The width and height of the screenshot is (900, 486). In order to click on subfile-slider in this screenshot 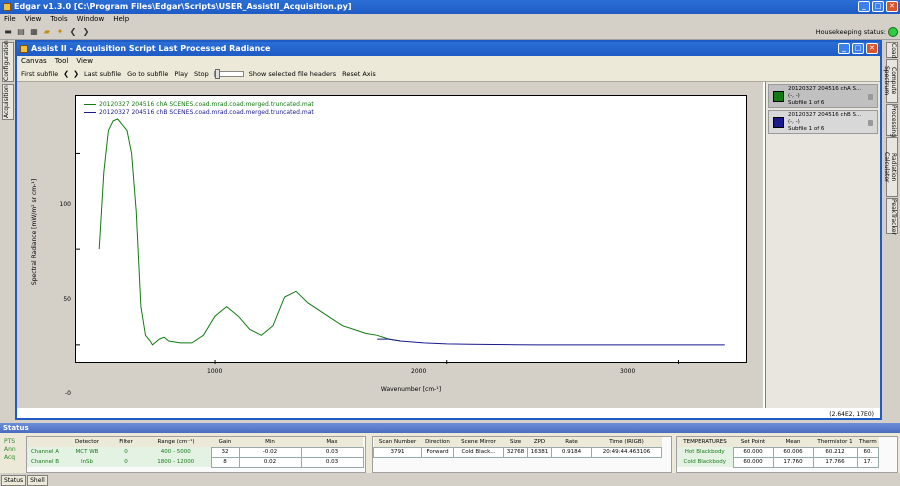, I will do `click(228, 74)`.